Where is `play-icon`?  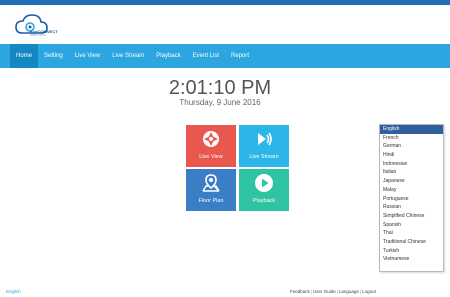 play-icon is located at coordinates (264, 183).